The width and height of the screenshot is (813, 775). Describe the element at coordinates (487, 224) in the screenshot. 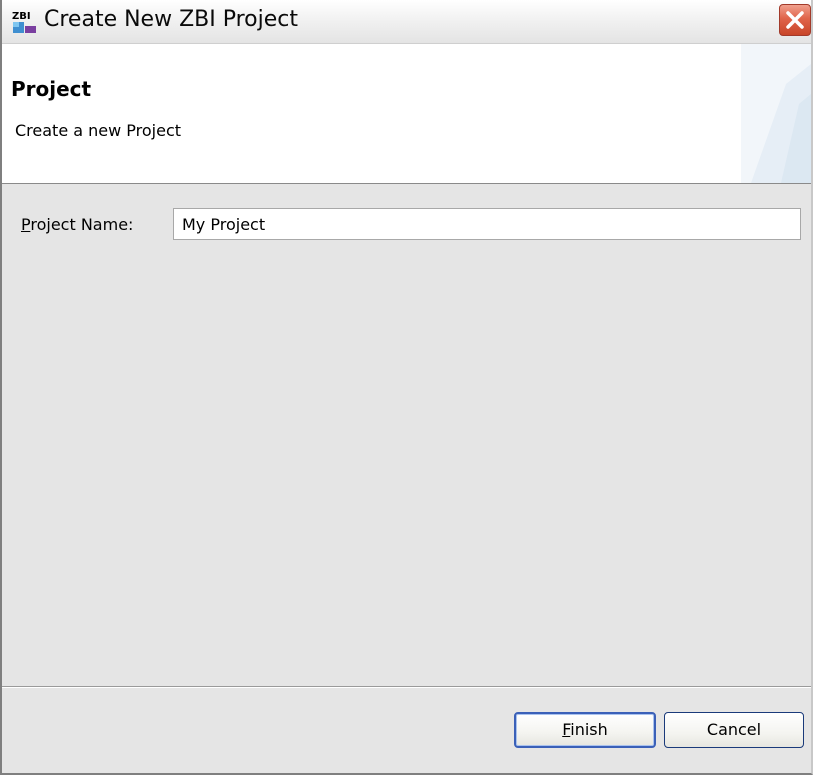

I see `project-name-input` at that location.